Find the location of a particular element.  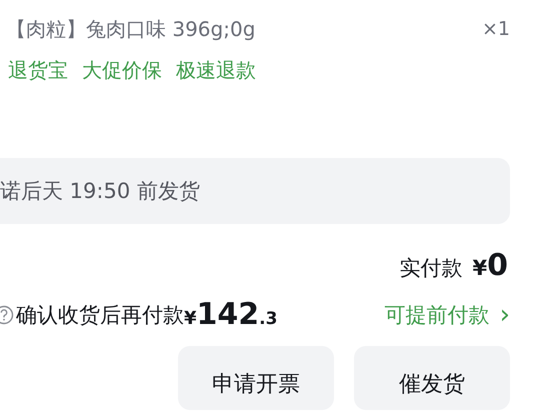

help-icon is located at coordinates (7, 314).